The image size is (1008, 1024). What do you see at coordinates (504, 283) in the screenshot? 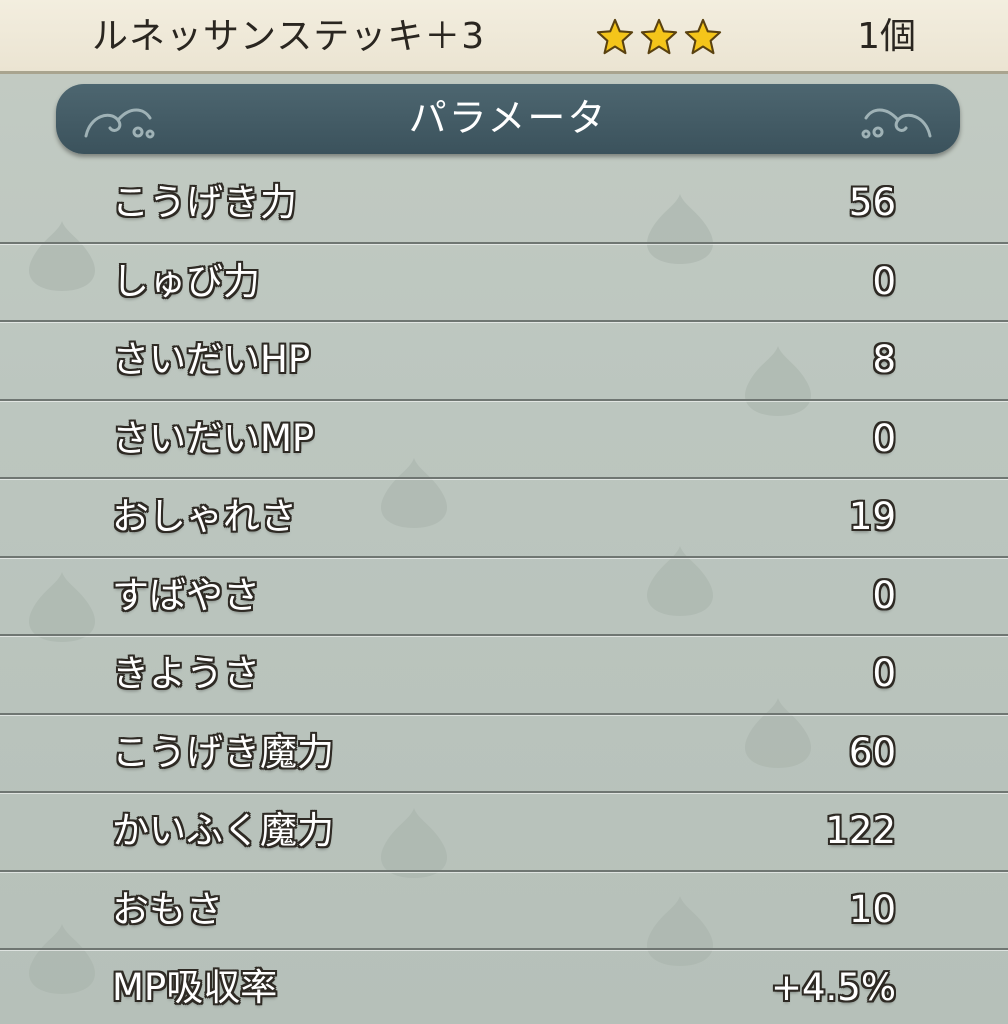
I see `param-row-defense: しゅび力 0` at bounding box center [504, 283].